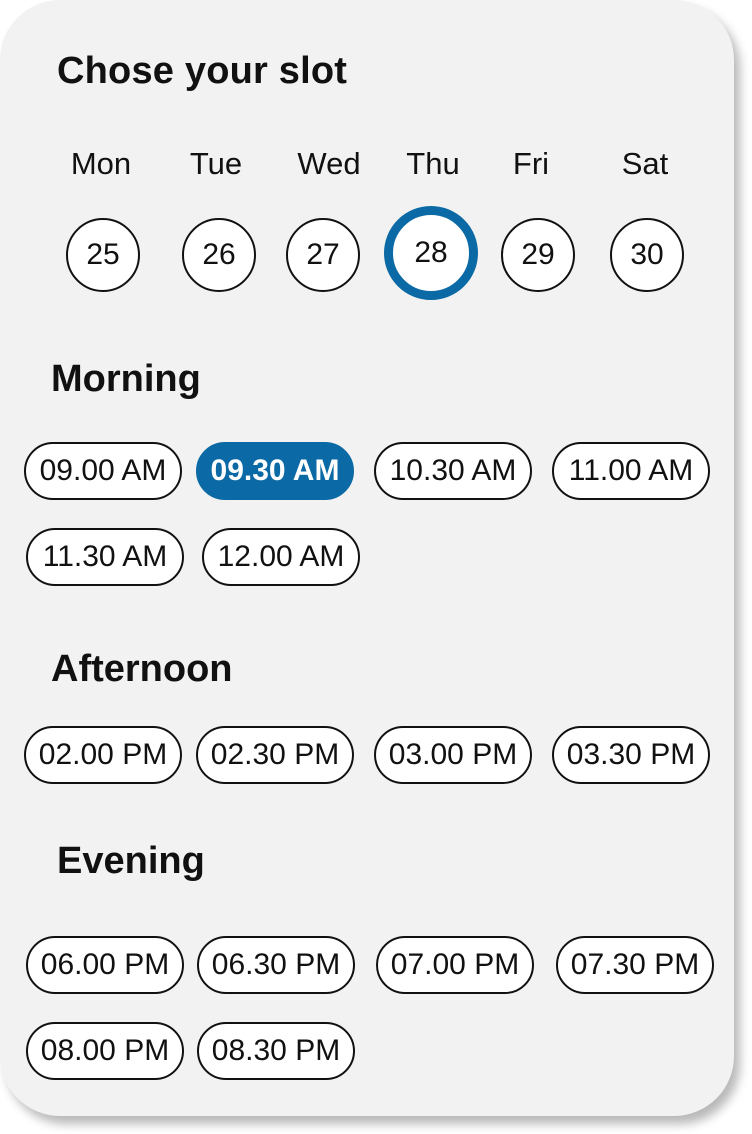  Describe the element at coordinates (323, 255) in the screenshot. I see `date-button-27: 27` at that location.